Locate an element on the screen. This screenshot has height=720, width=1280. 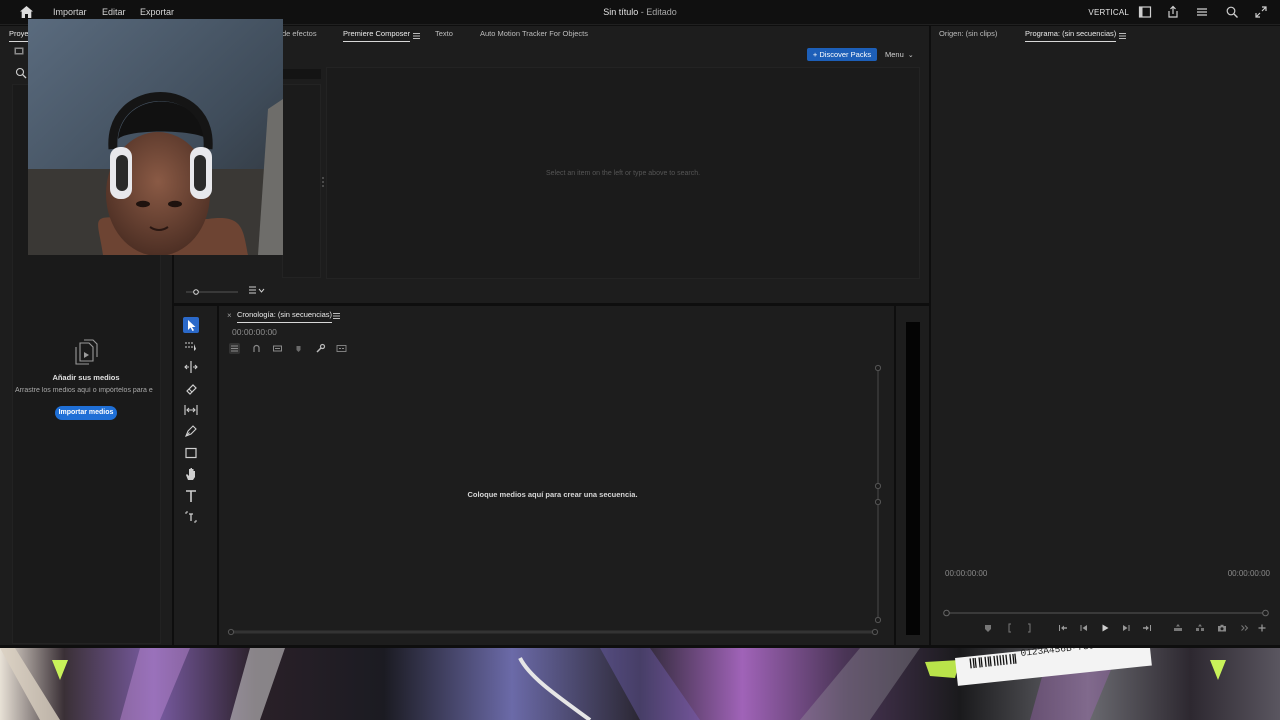
sort-view-icon is located at coordinates (257, 290).